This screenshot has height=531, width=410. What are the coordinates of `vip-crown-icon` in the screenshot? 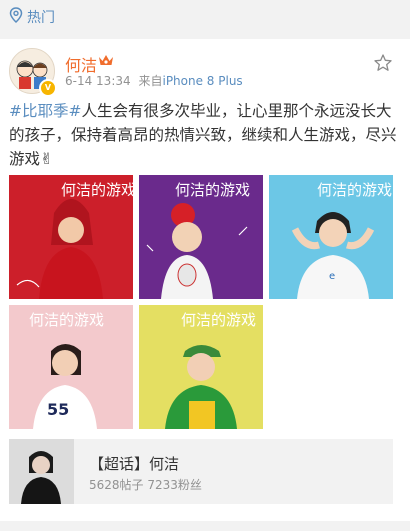 It's located at (106, 60).